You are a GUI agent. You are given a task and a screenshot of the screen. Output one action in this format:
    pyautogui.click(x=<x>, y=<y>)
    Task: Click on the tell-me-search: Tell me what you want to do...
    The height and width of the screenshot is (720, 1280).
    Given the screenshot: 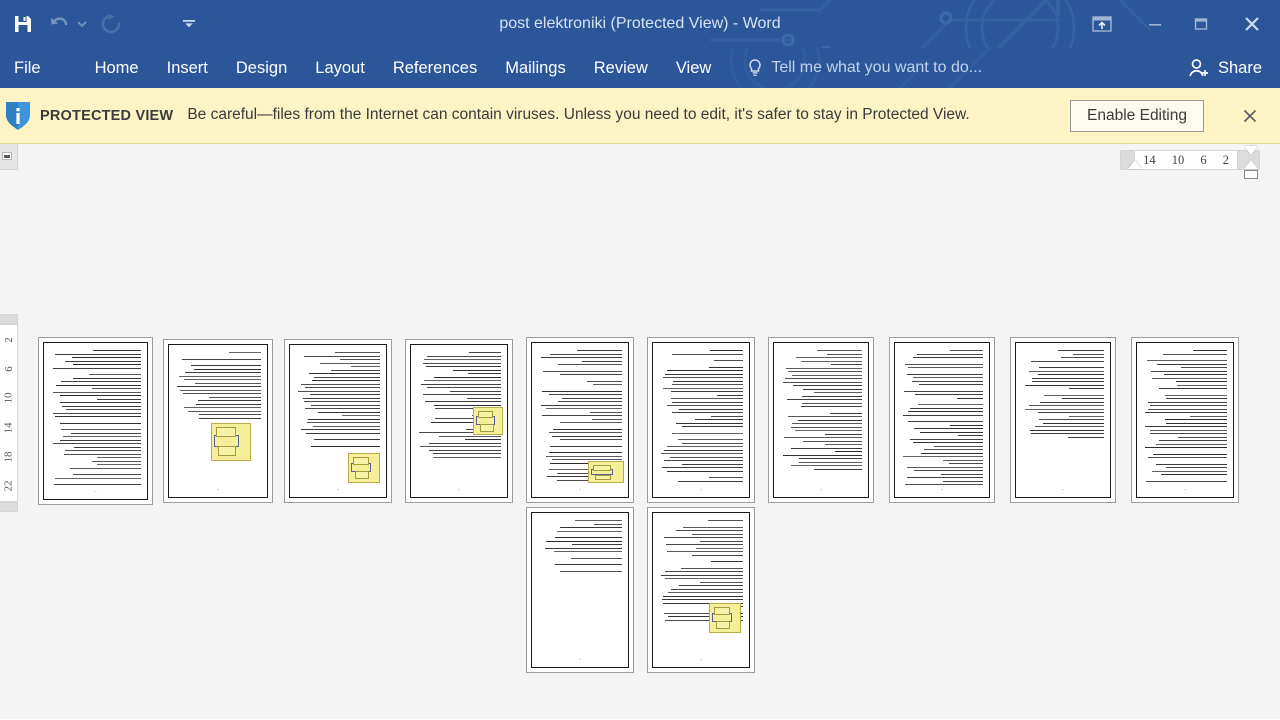 What is the action you would take?
    pyautogui.click(x=864, y=68)
    